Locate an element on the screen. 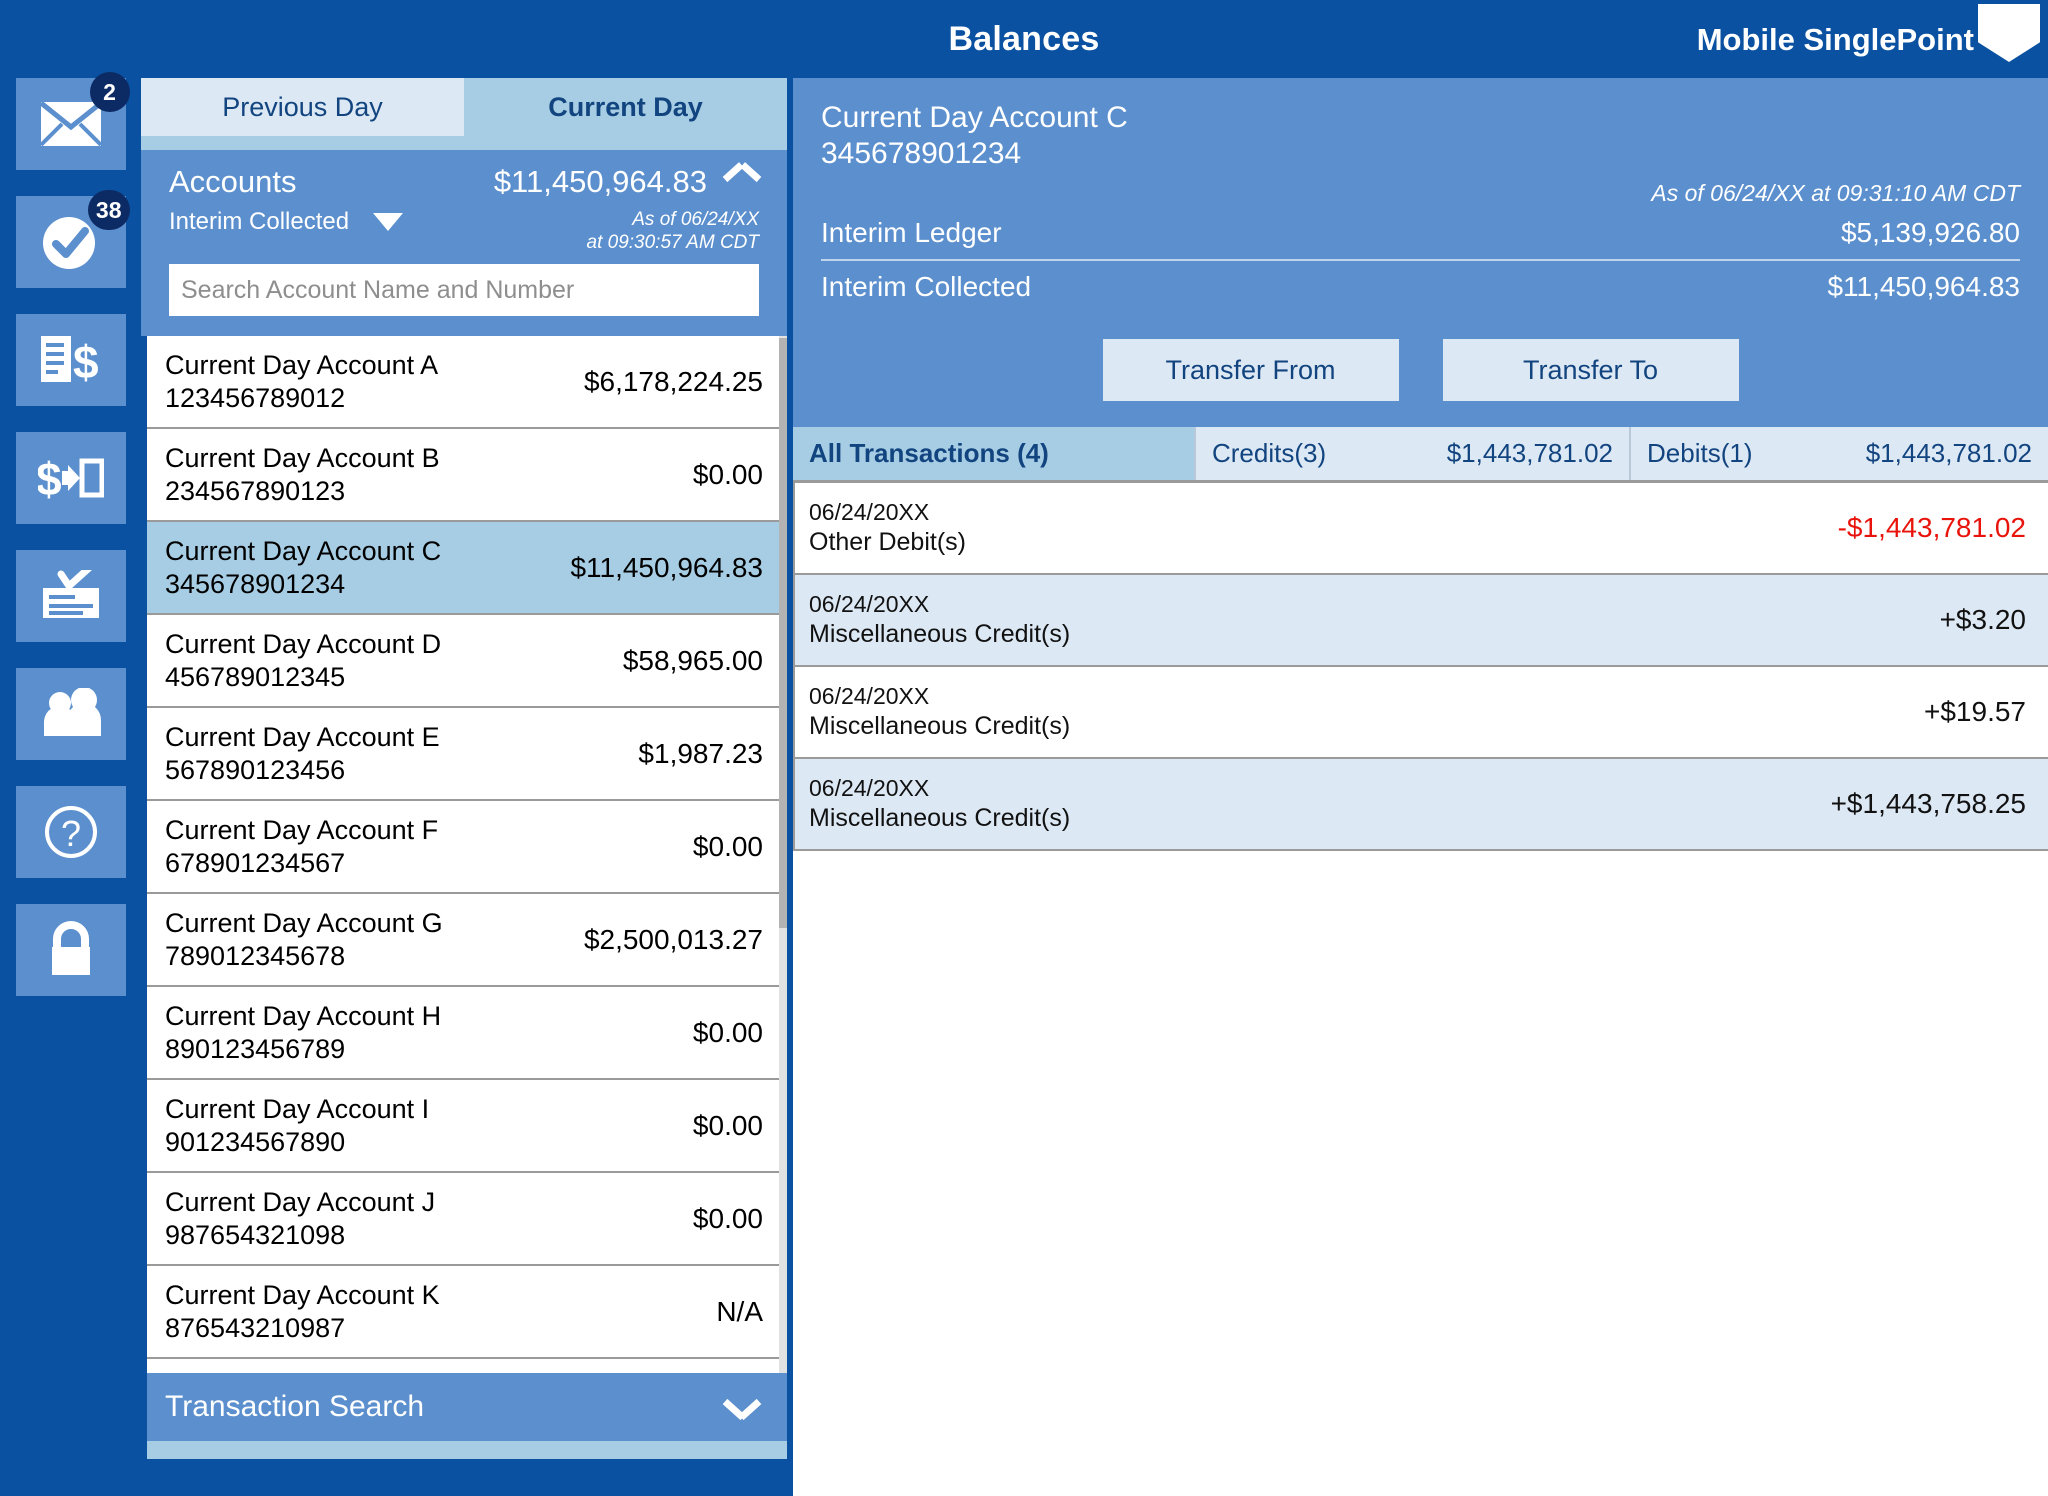  account-identity: Current Day Account F 678901234567 is located at coordinates (301, 847).